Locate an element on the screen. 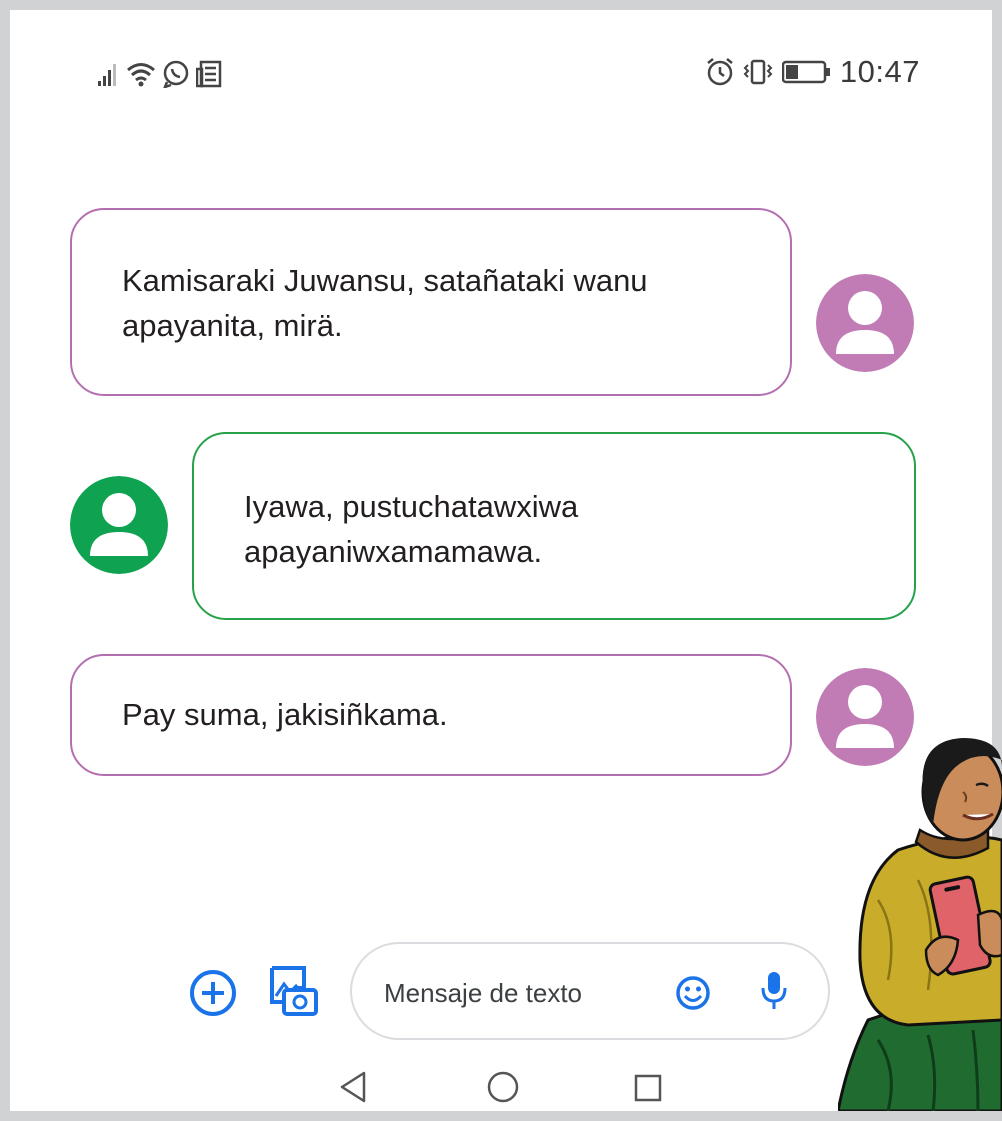 This screenshot has height=1121, width=1002. microphone-button is located at coordinates (774, 993).